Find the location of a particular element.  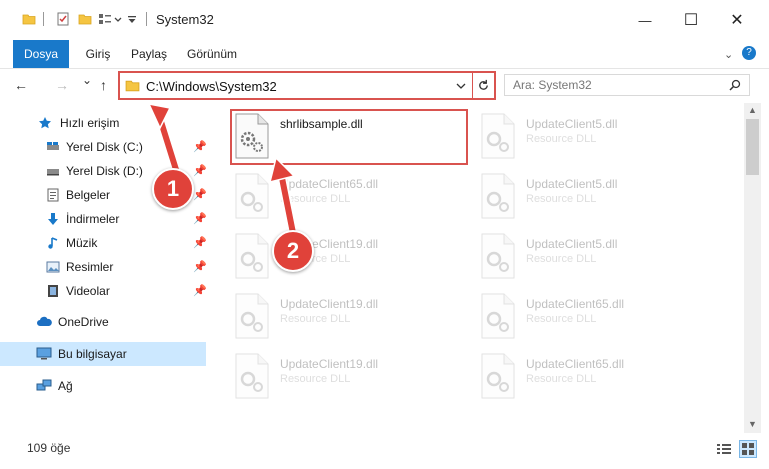

title-divider is located at coordinates (146, 19).